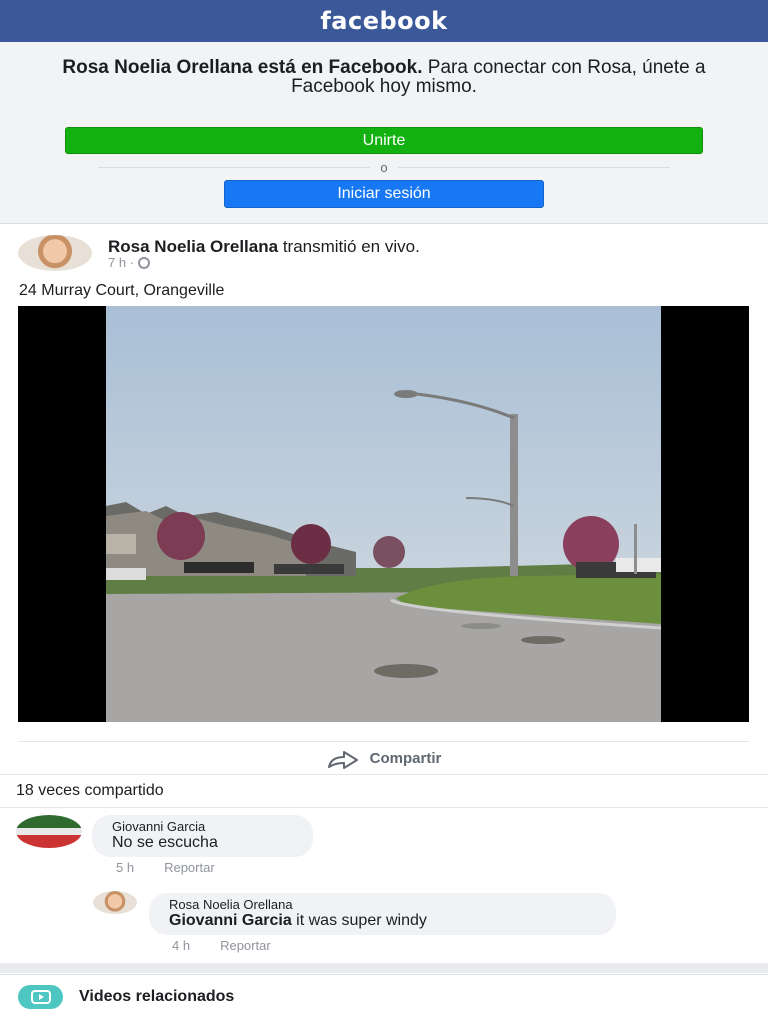  I want to click on post-meta: 7 h ·, so click(129, 262).